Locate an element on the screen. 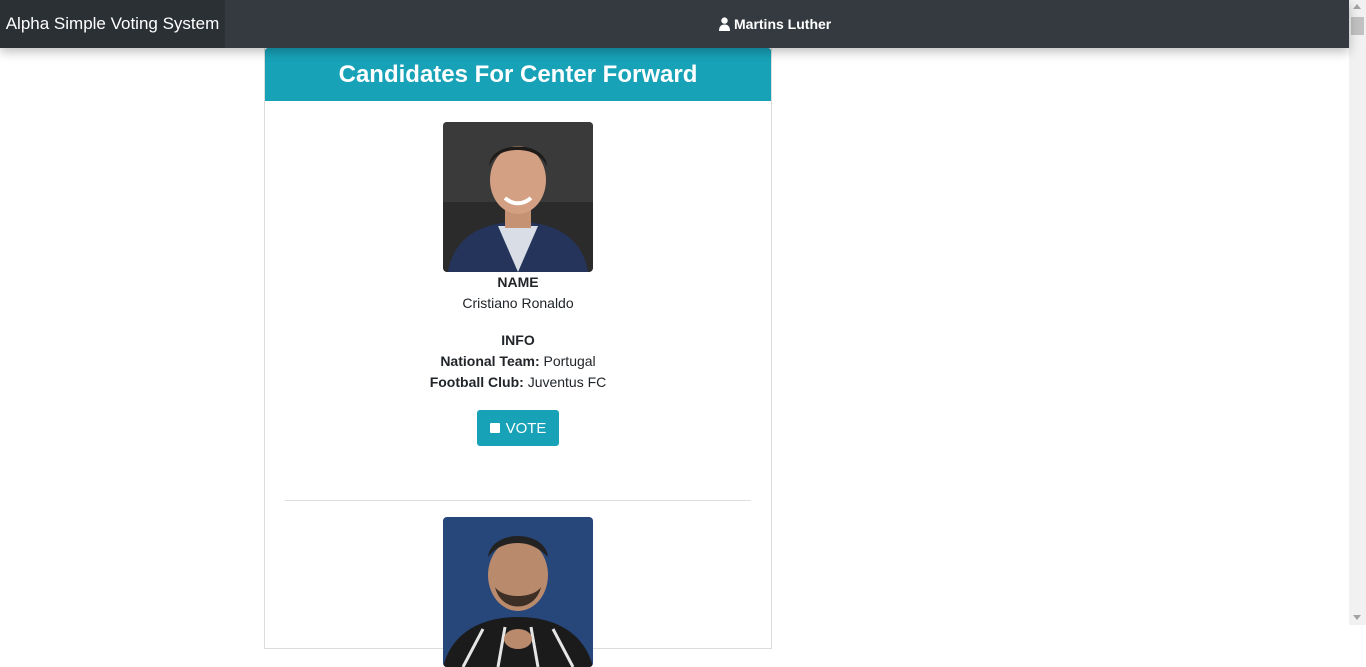 This screenshot has width=1366, height=667. scroll-up-arrow-icon is located at coordinates (1357, 6).